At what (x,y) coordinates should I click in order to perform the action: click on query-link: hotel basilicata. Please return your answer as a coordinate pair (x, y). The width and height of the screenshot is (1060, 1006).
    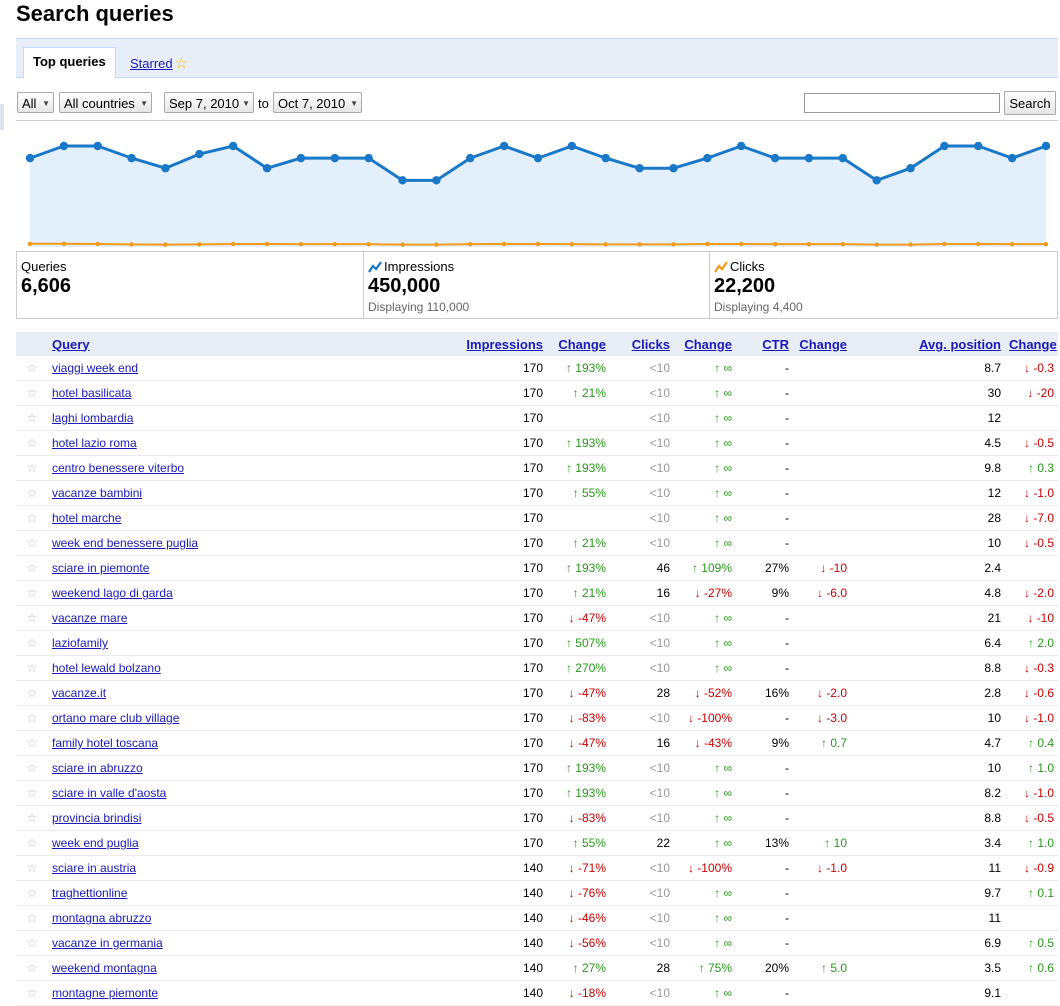
    Looking at the image, I should click on (91, 393).